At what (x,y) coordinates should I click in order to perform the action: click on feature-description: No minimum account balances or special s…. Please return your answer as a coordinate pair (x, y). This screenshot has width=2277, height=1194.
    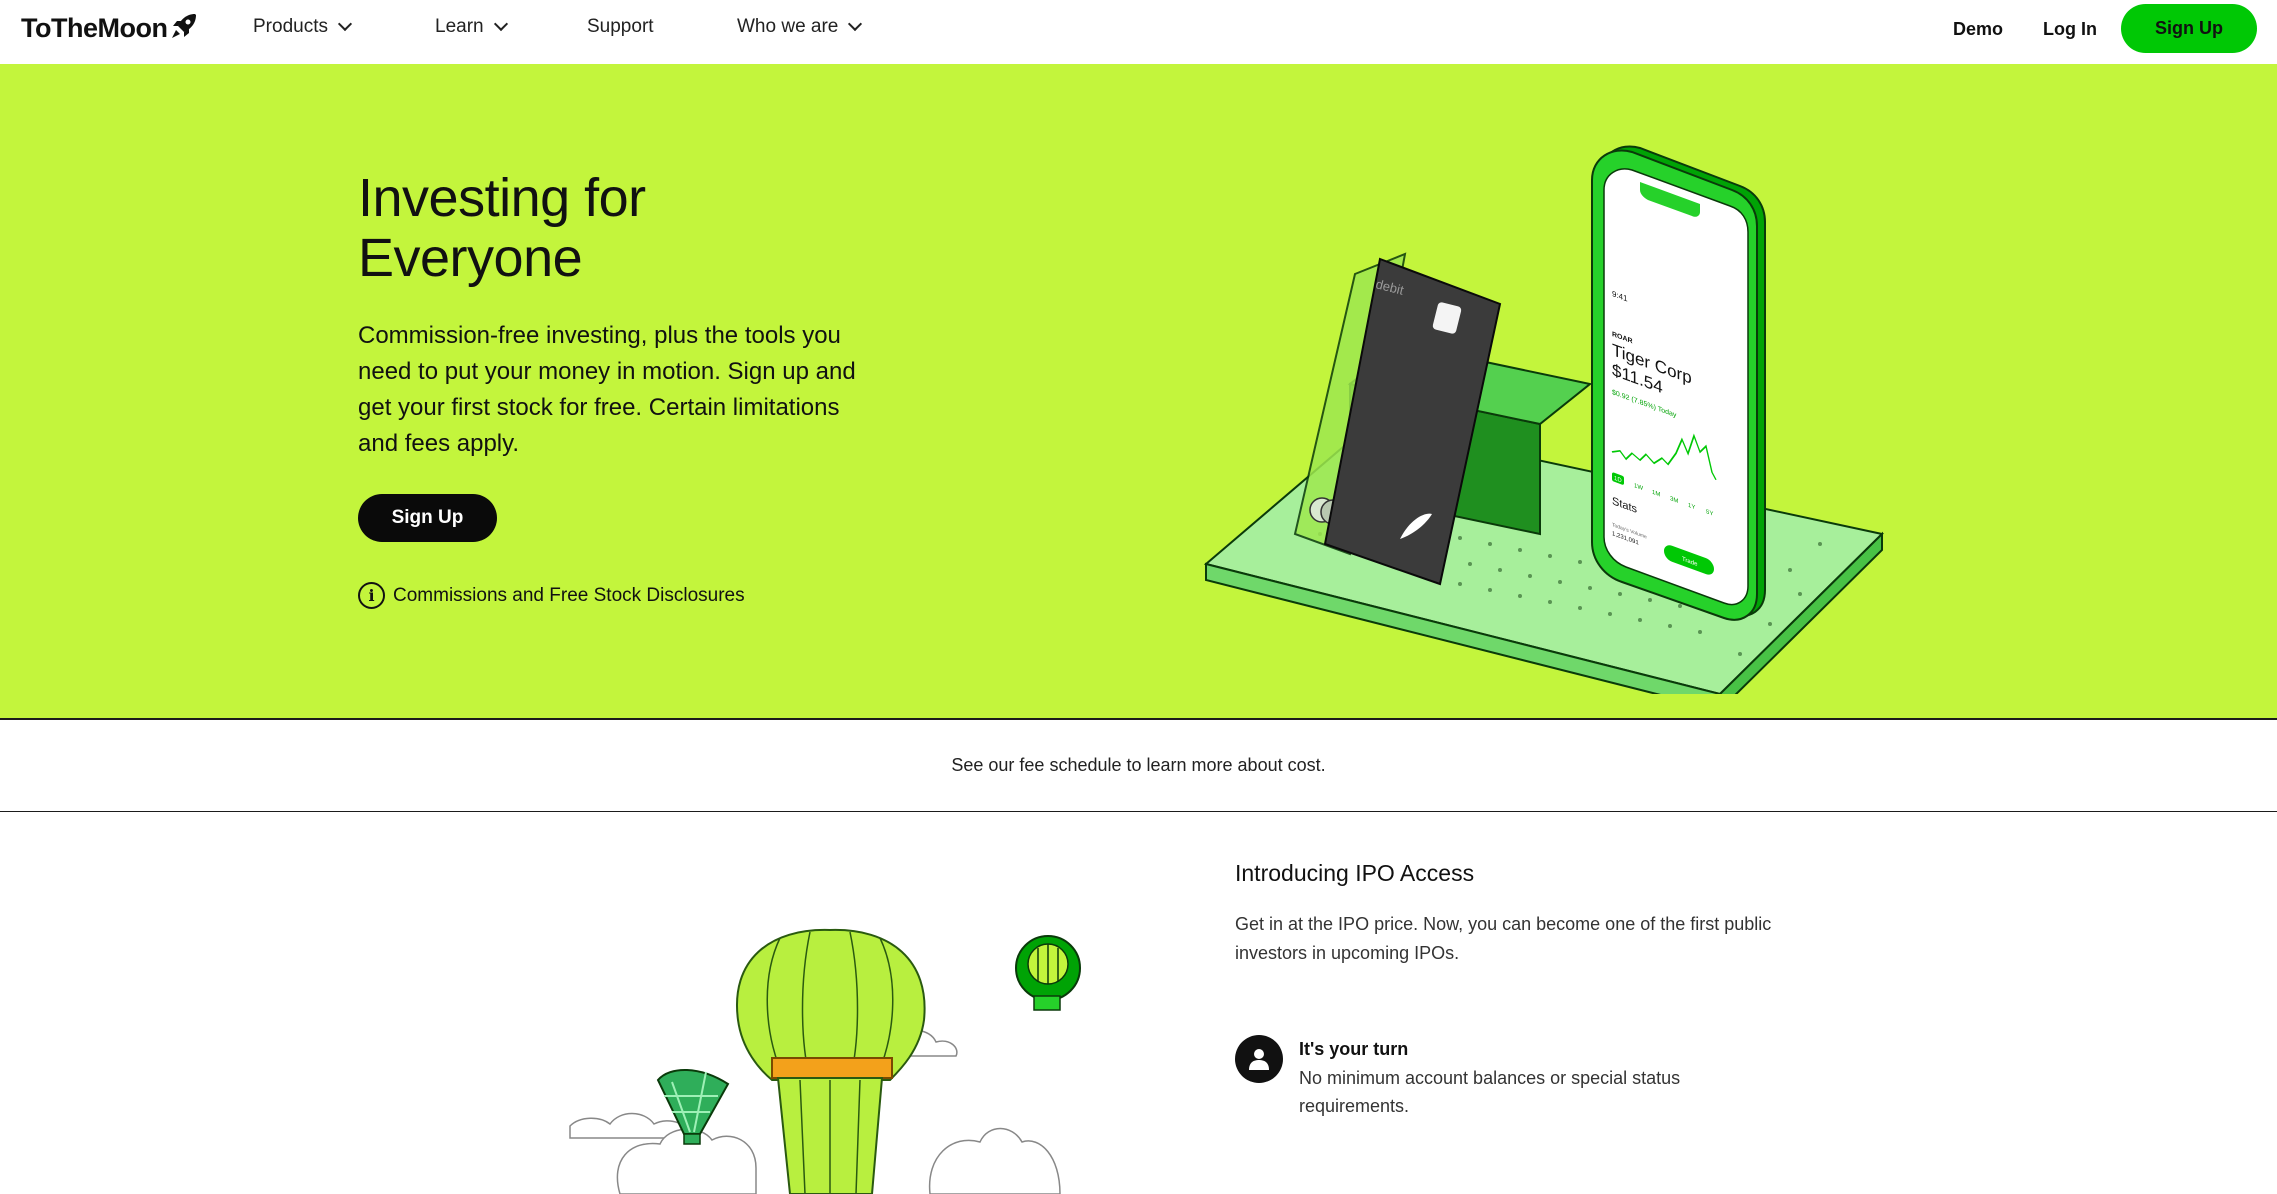
    Looking at the image, I should click on (1490, 1092).